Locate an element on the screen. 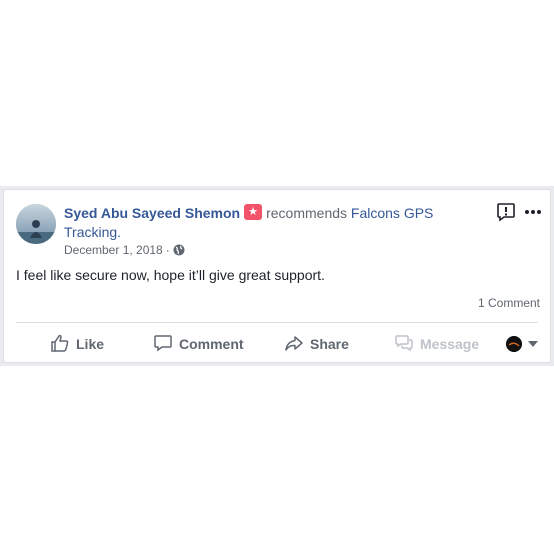 The image size is (554, 554). more-options-icon is located at coordinates (533, 212).